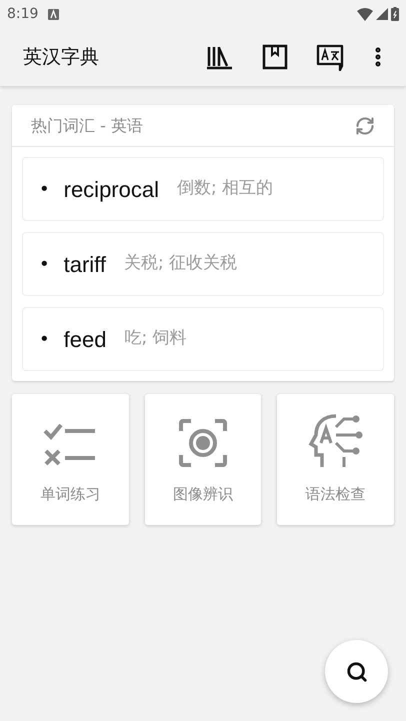 Image resolution: width=406 pixels, height=721 pixels. Describe the element at coordinates (382, 14) in the screenshot. I see `signal-icon` at that location.